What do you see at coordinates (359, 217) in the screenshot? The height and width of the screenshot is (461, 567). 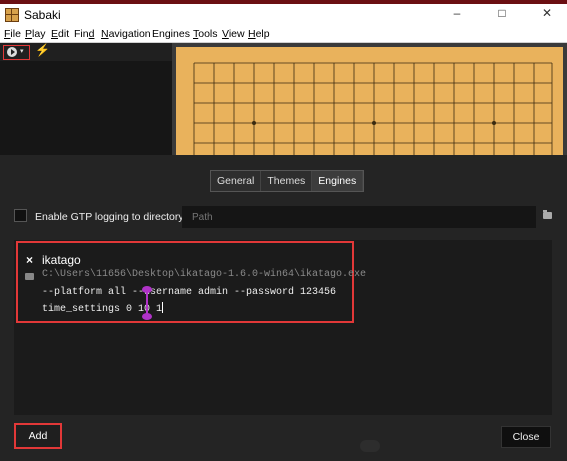 I see `gtp-log-path-input` at bounding box center [359, 217].